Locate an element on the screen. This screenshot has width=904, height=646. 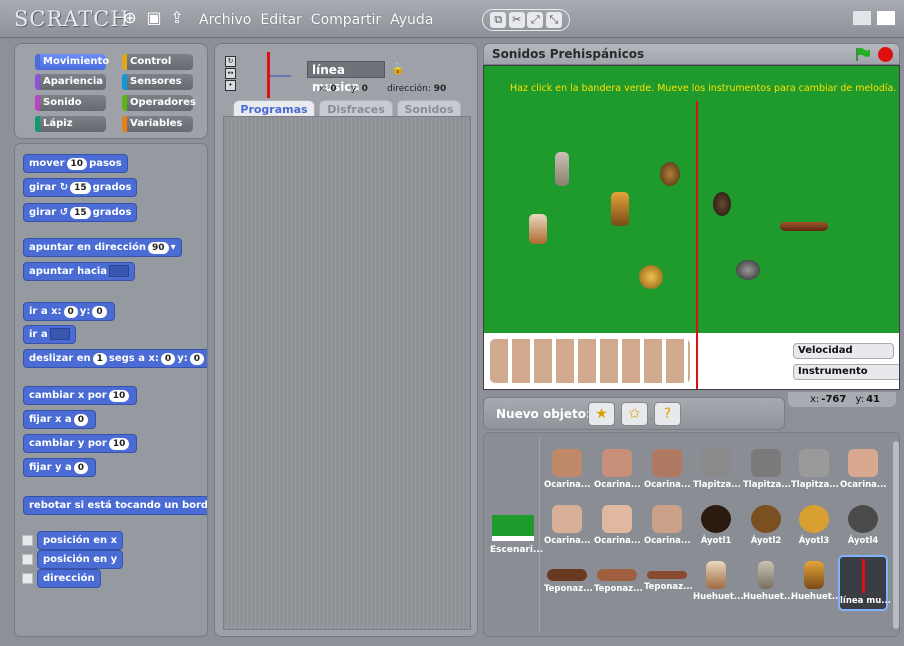
reporter-direccion: dirección is located at coordinates (69, 578).